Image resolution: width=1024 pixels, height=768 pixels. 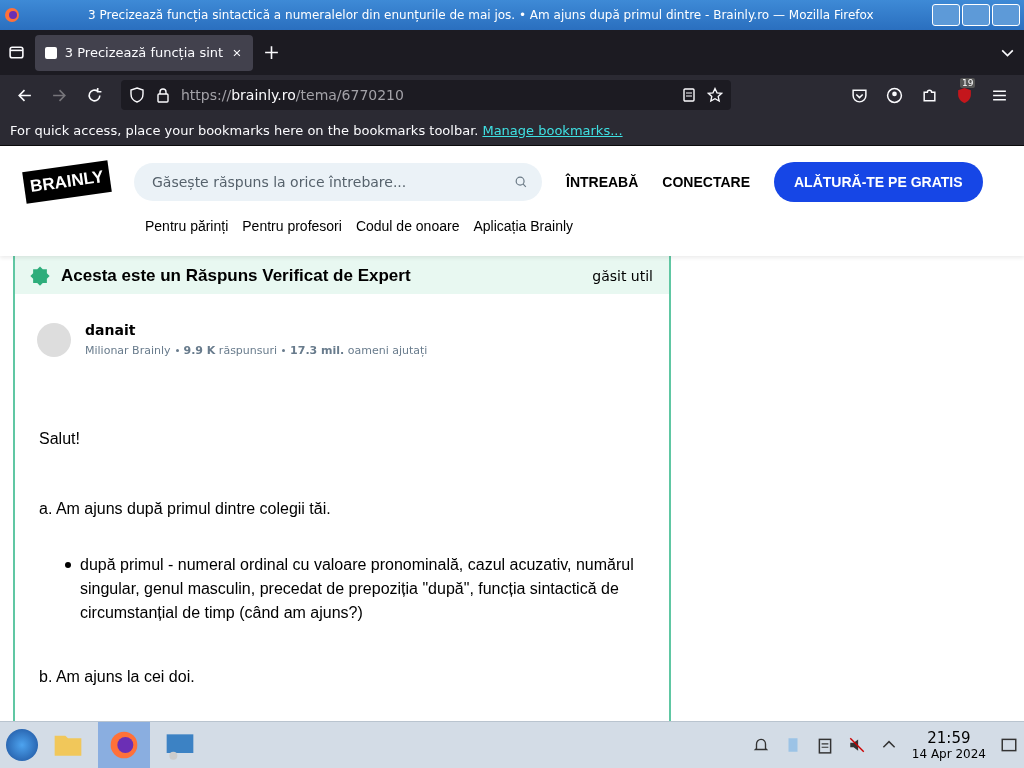 What do you see at coordinates (946, 15) in the screenshot?
I see `minimize-button` at bounding box center [946, 15].